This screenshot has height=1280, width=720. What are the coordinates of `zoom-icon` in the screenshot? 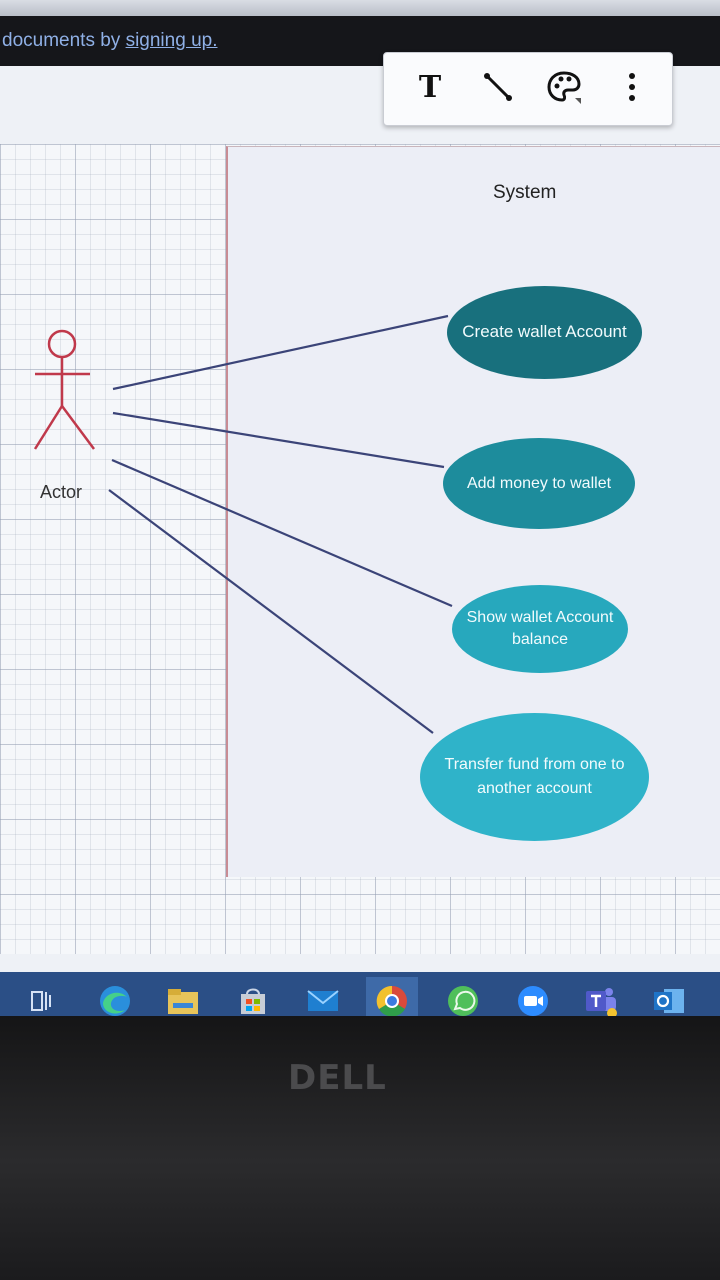 It's located at (533, 999).